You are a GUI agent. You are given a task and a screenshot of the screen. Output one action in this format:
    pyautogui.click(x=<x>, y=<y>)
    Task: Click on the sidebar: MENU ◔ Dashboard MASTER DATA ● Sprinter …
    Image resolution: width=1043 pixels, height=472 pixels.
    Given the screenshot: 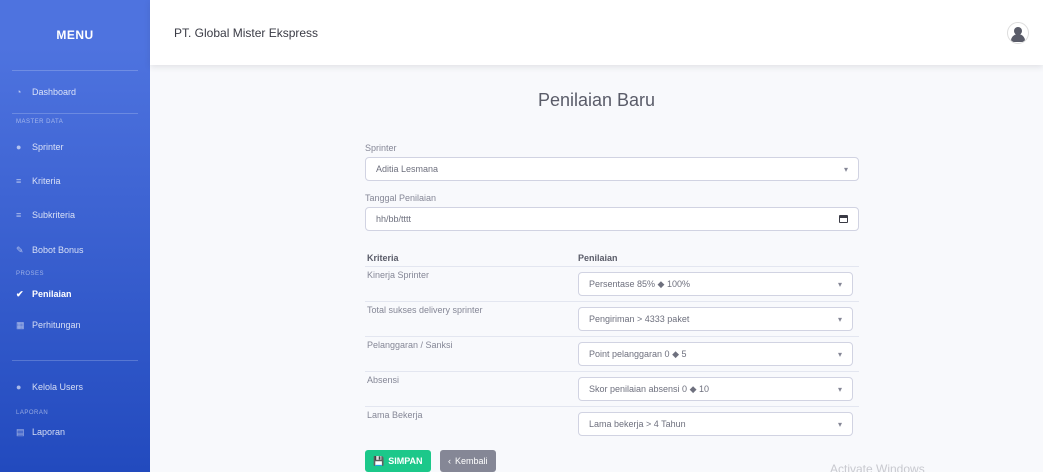 What is the action you would take?
    pyautogui.click(x=75, y=236)
    